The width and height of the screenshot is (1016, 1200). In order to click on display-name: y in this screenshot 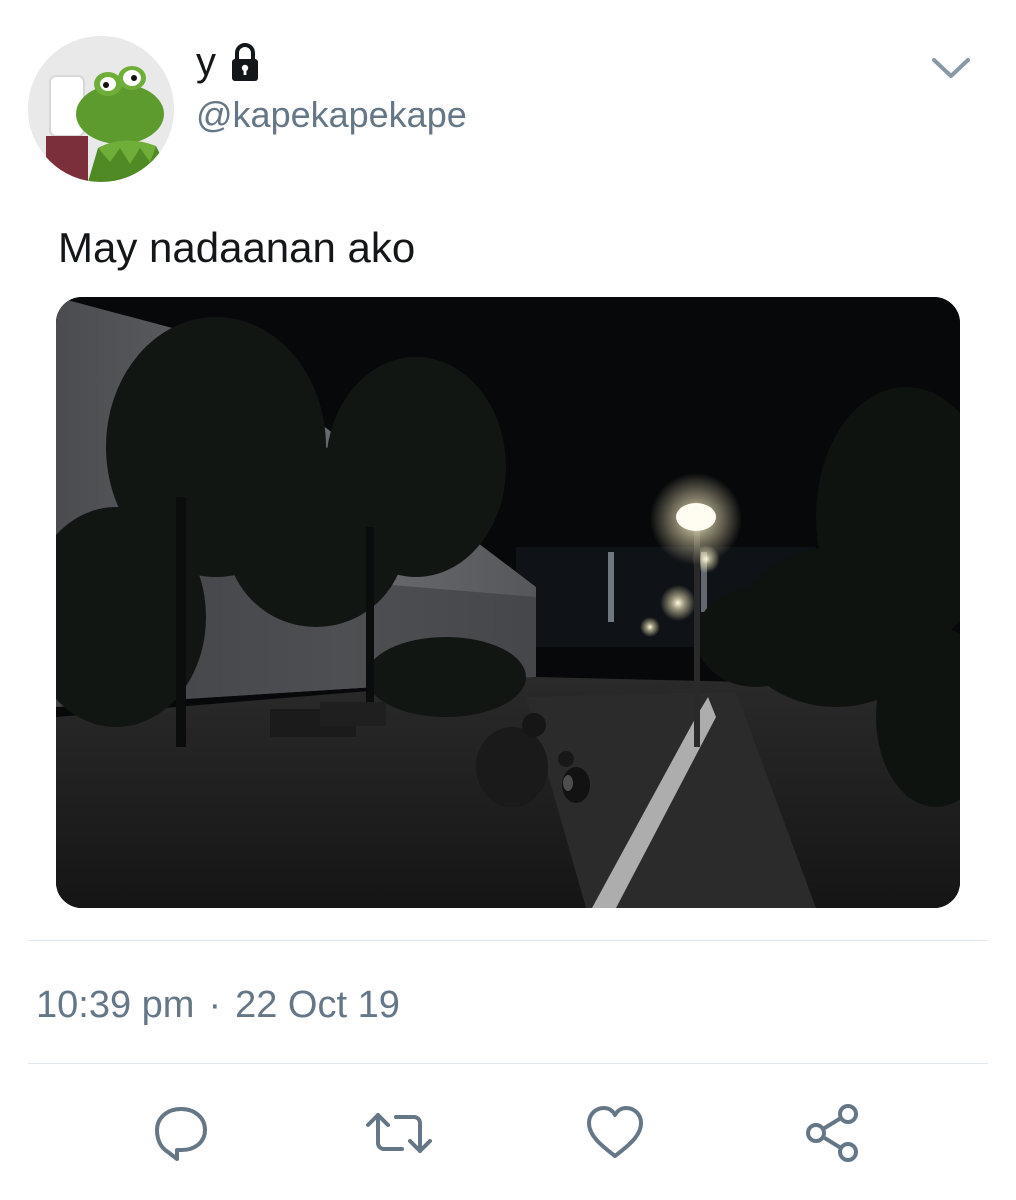, I will do `click(206, 62)`.